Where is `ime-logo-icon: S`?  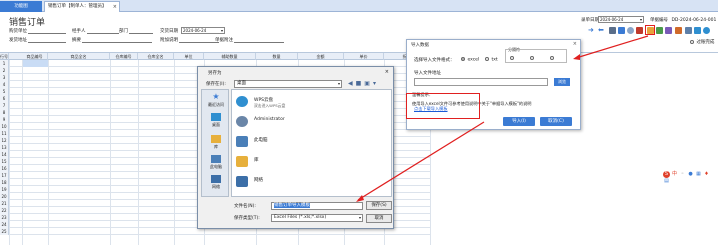 ime-logo-icon: S is located at coordinates (666, 174).